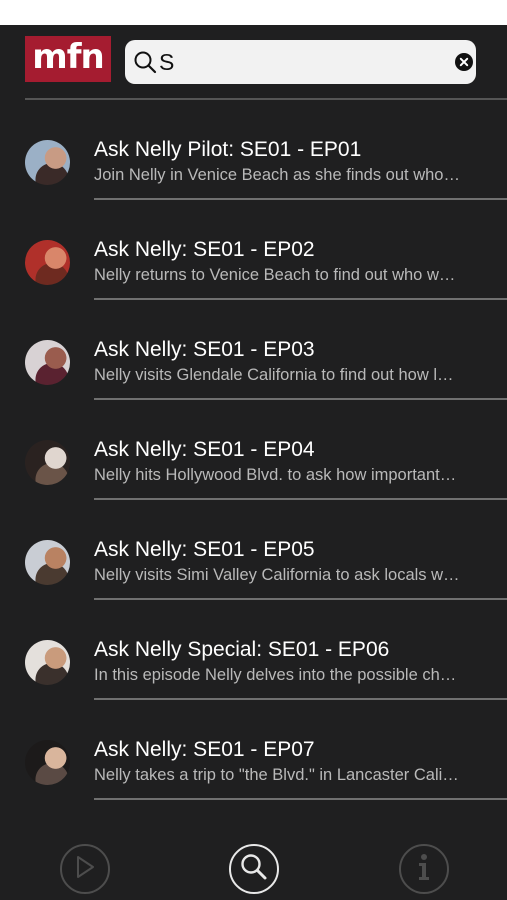  I want to click on tab-info, so click(424, 869).